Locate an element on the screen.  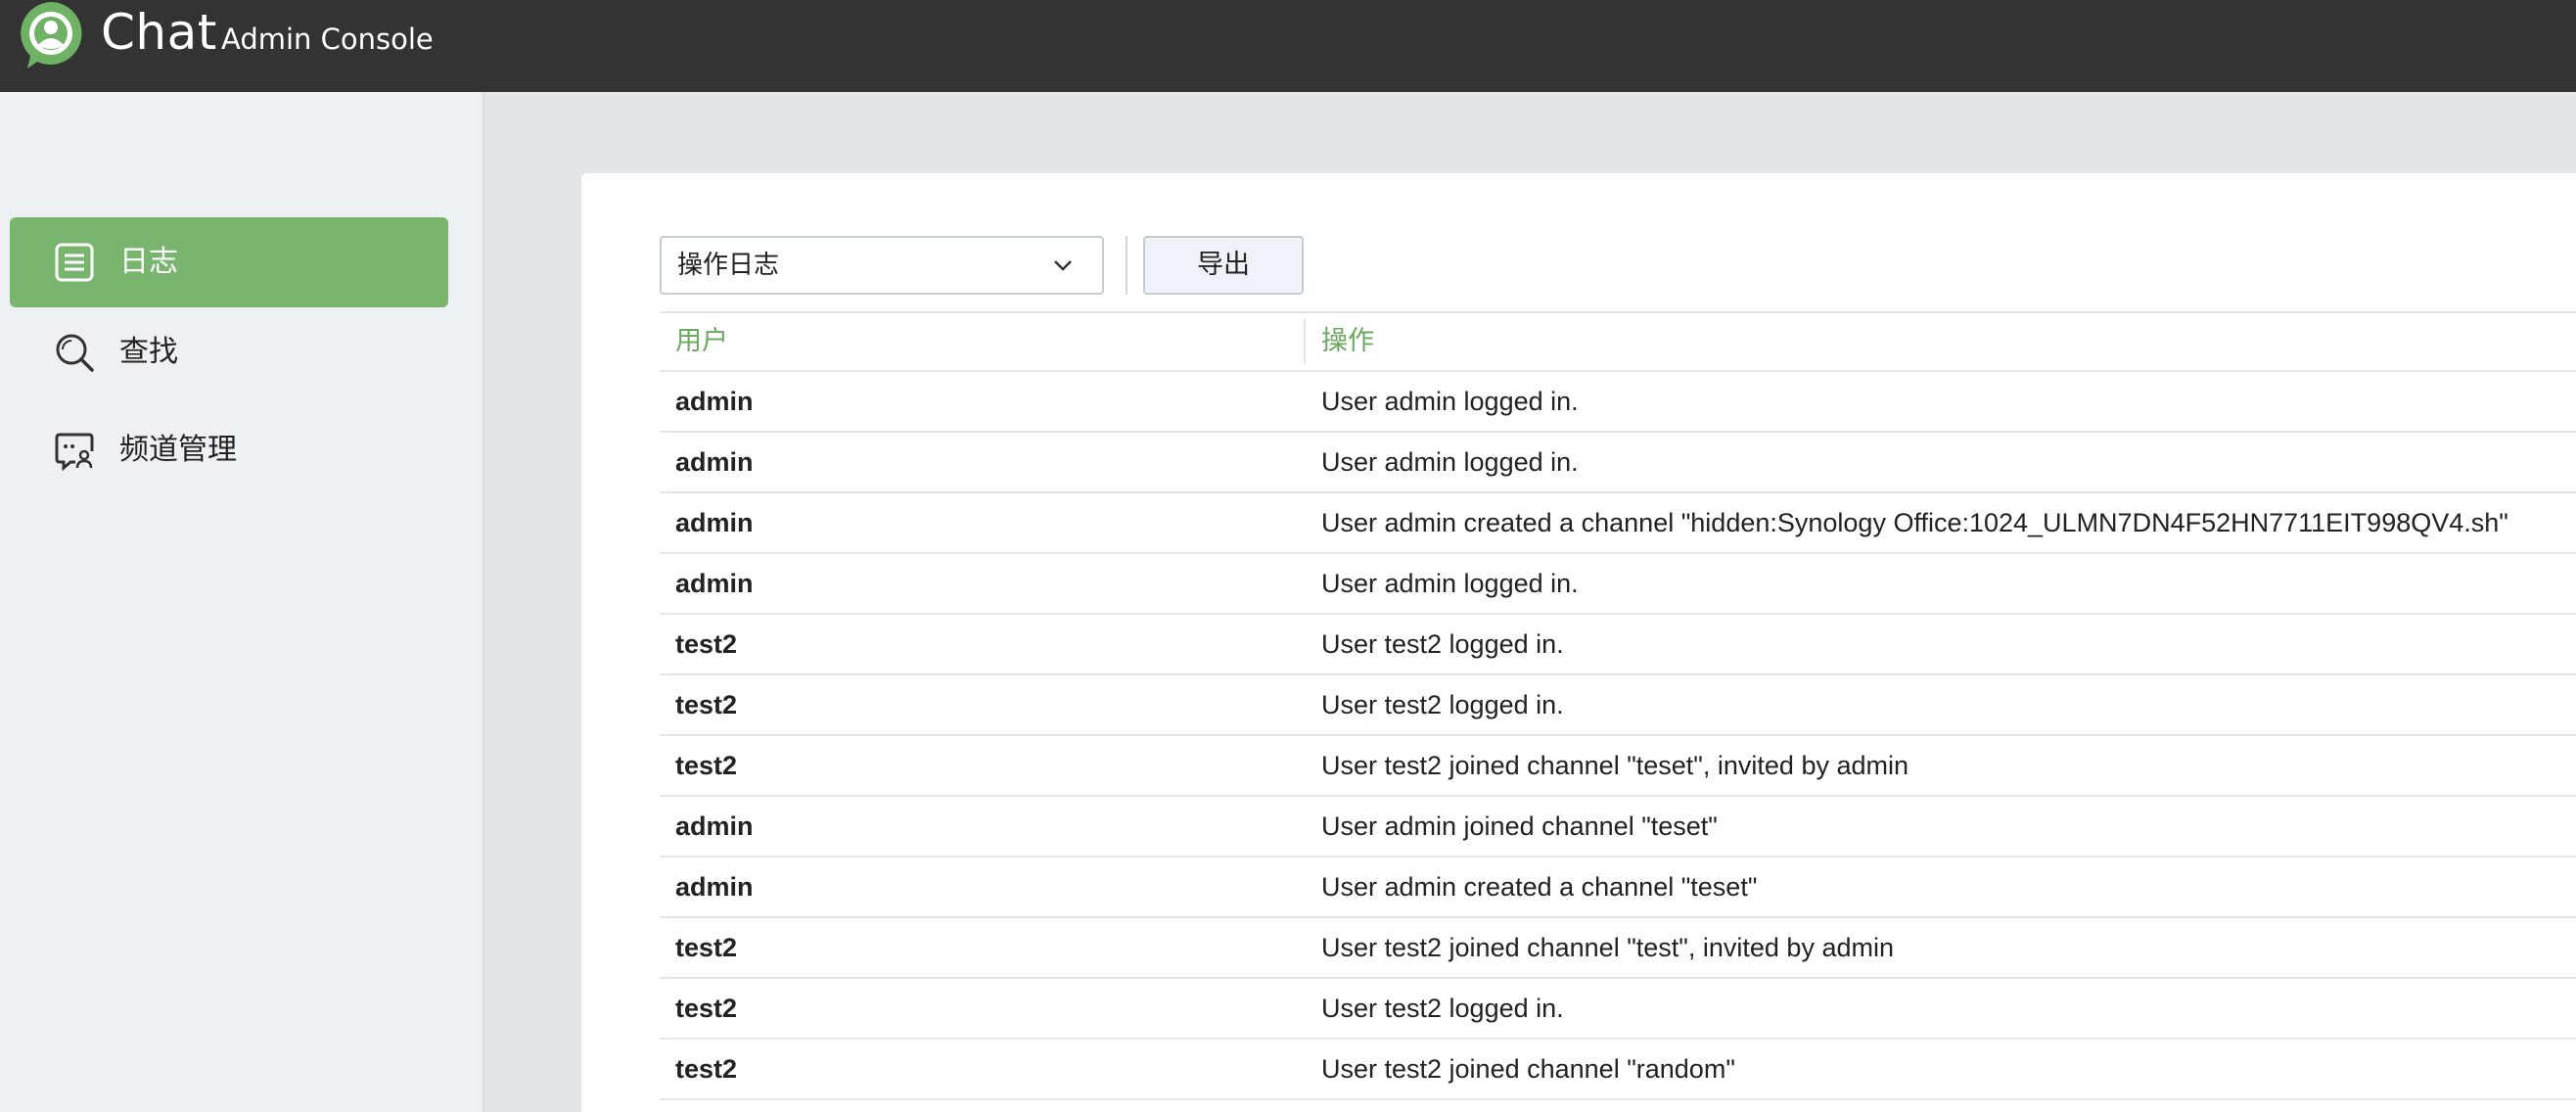
table-header: 用户 操作 is located at coordinates (1618, 341).